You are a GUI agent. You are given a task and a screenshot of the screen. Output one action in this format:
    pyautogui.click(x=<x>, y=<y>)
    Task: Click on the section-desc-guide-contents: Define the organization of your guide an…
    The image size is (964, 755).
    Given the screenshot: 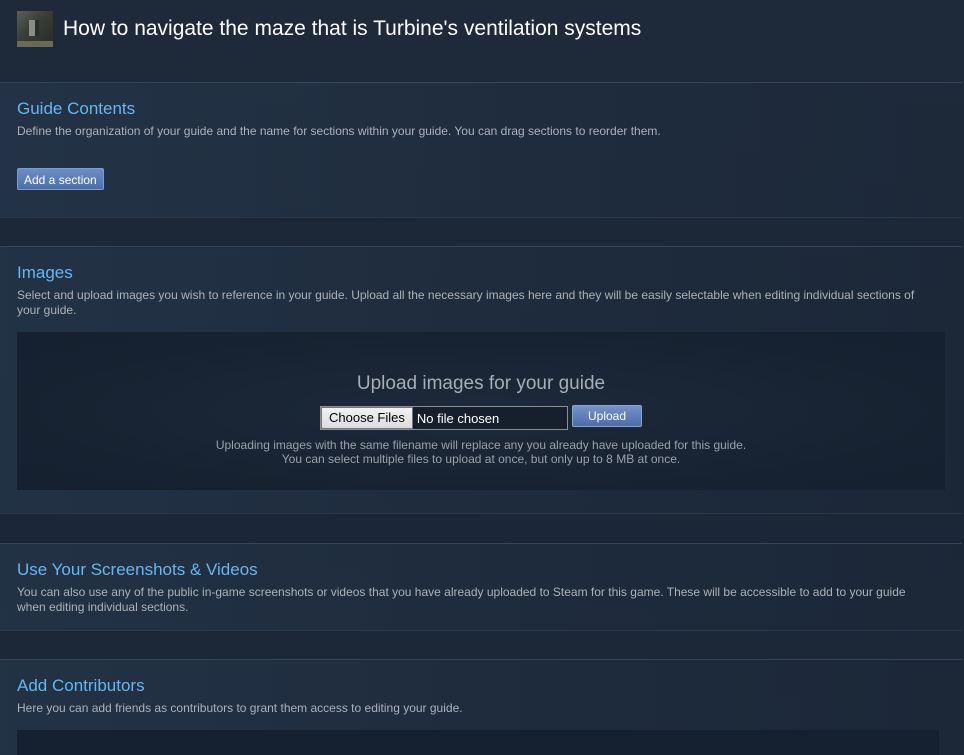 What is the action you would take?
    pyautogui.click(x=339, y=131)
    